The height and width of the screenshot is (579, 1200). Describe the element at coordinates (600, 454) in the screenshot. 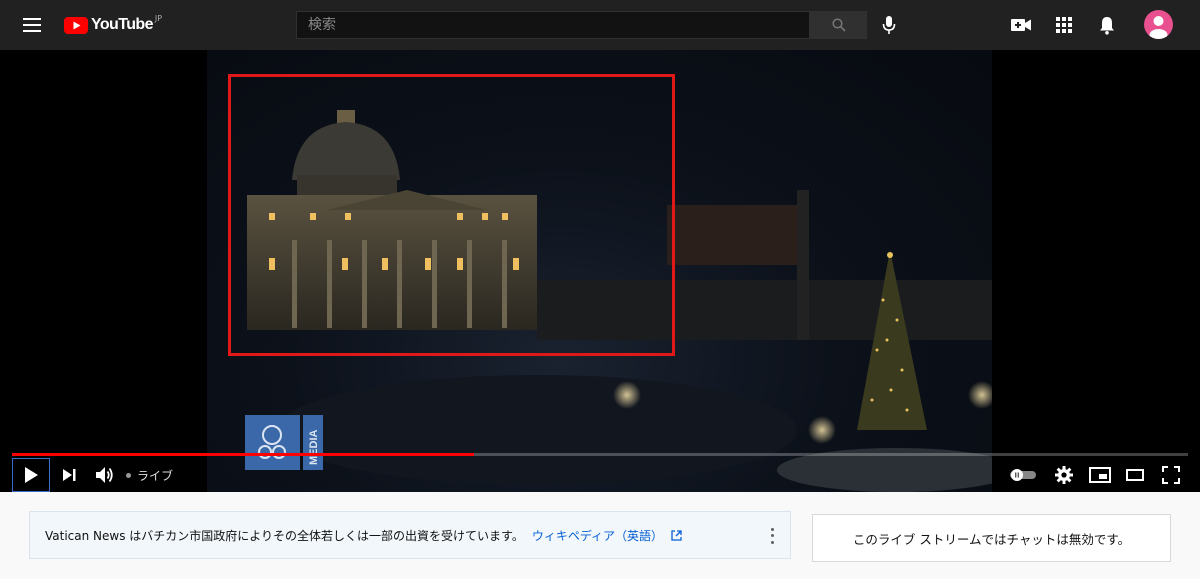

I see `progress-bar` at that location.